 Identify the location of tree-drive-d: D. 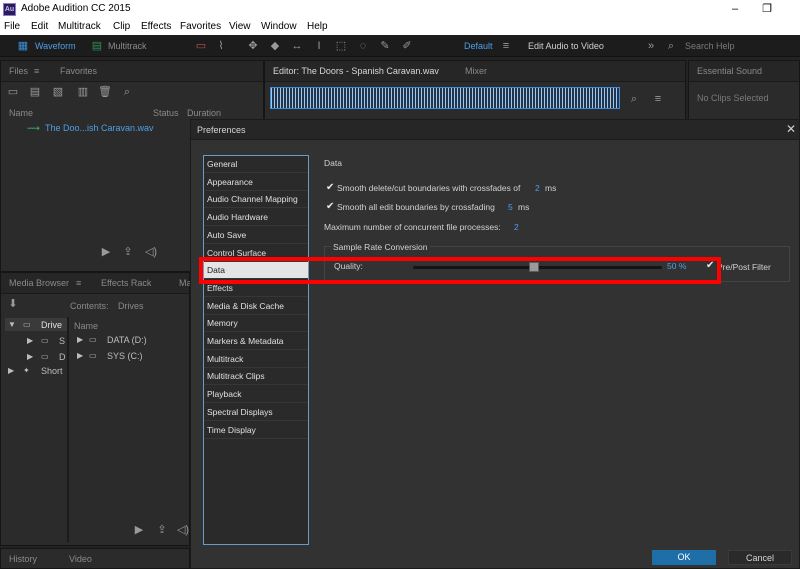
(62, 357).